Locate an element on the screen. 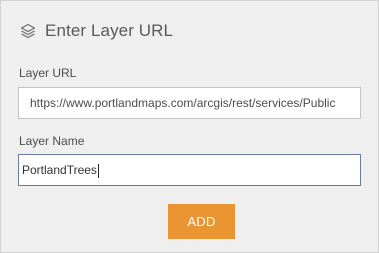 The image size is (379, 253). panel-title: Enter Layer URL is located at coordinates (109, 30).